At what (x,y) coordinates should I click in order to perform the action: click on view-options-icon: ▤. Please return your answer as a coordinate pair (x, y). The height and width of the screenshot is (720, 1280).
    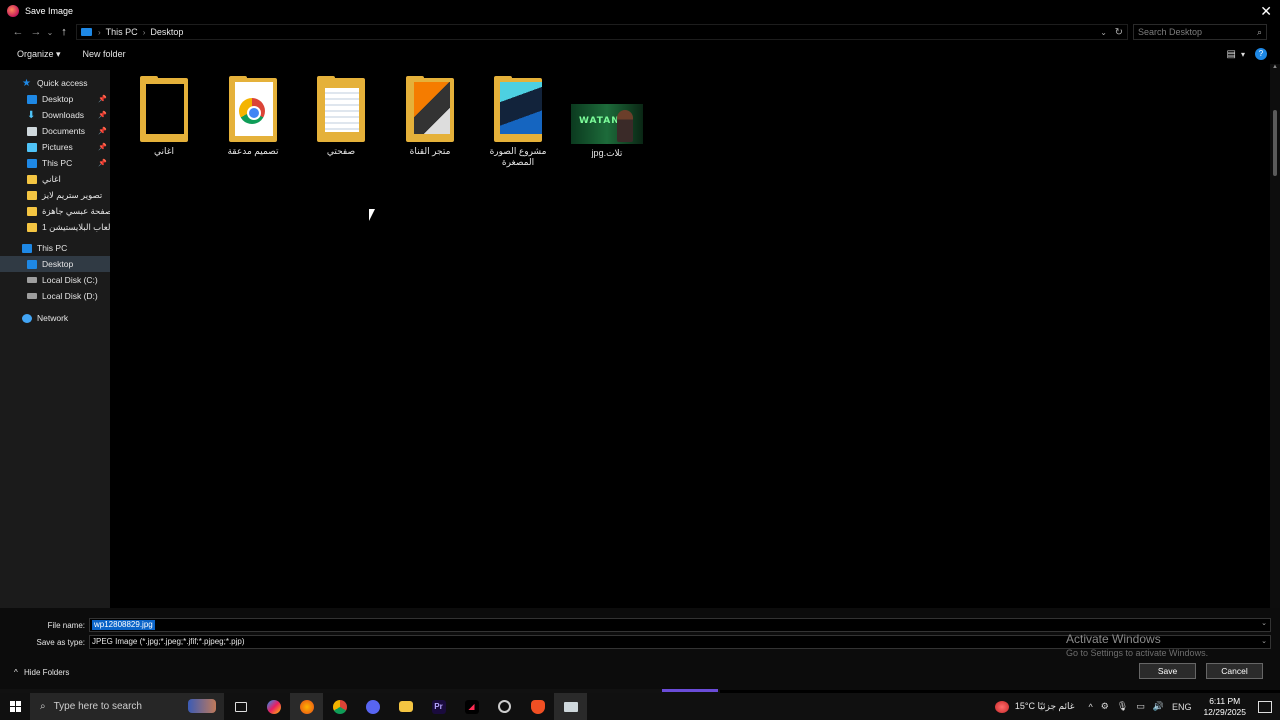
    Looking at the image, I should click on (1231, 54).